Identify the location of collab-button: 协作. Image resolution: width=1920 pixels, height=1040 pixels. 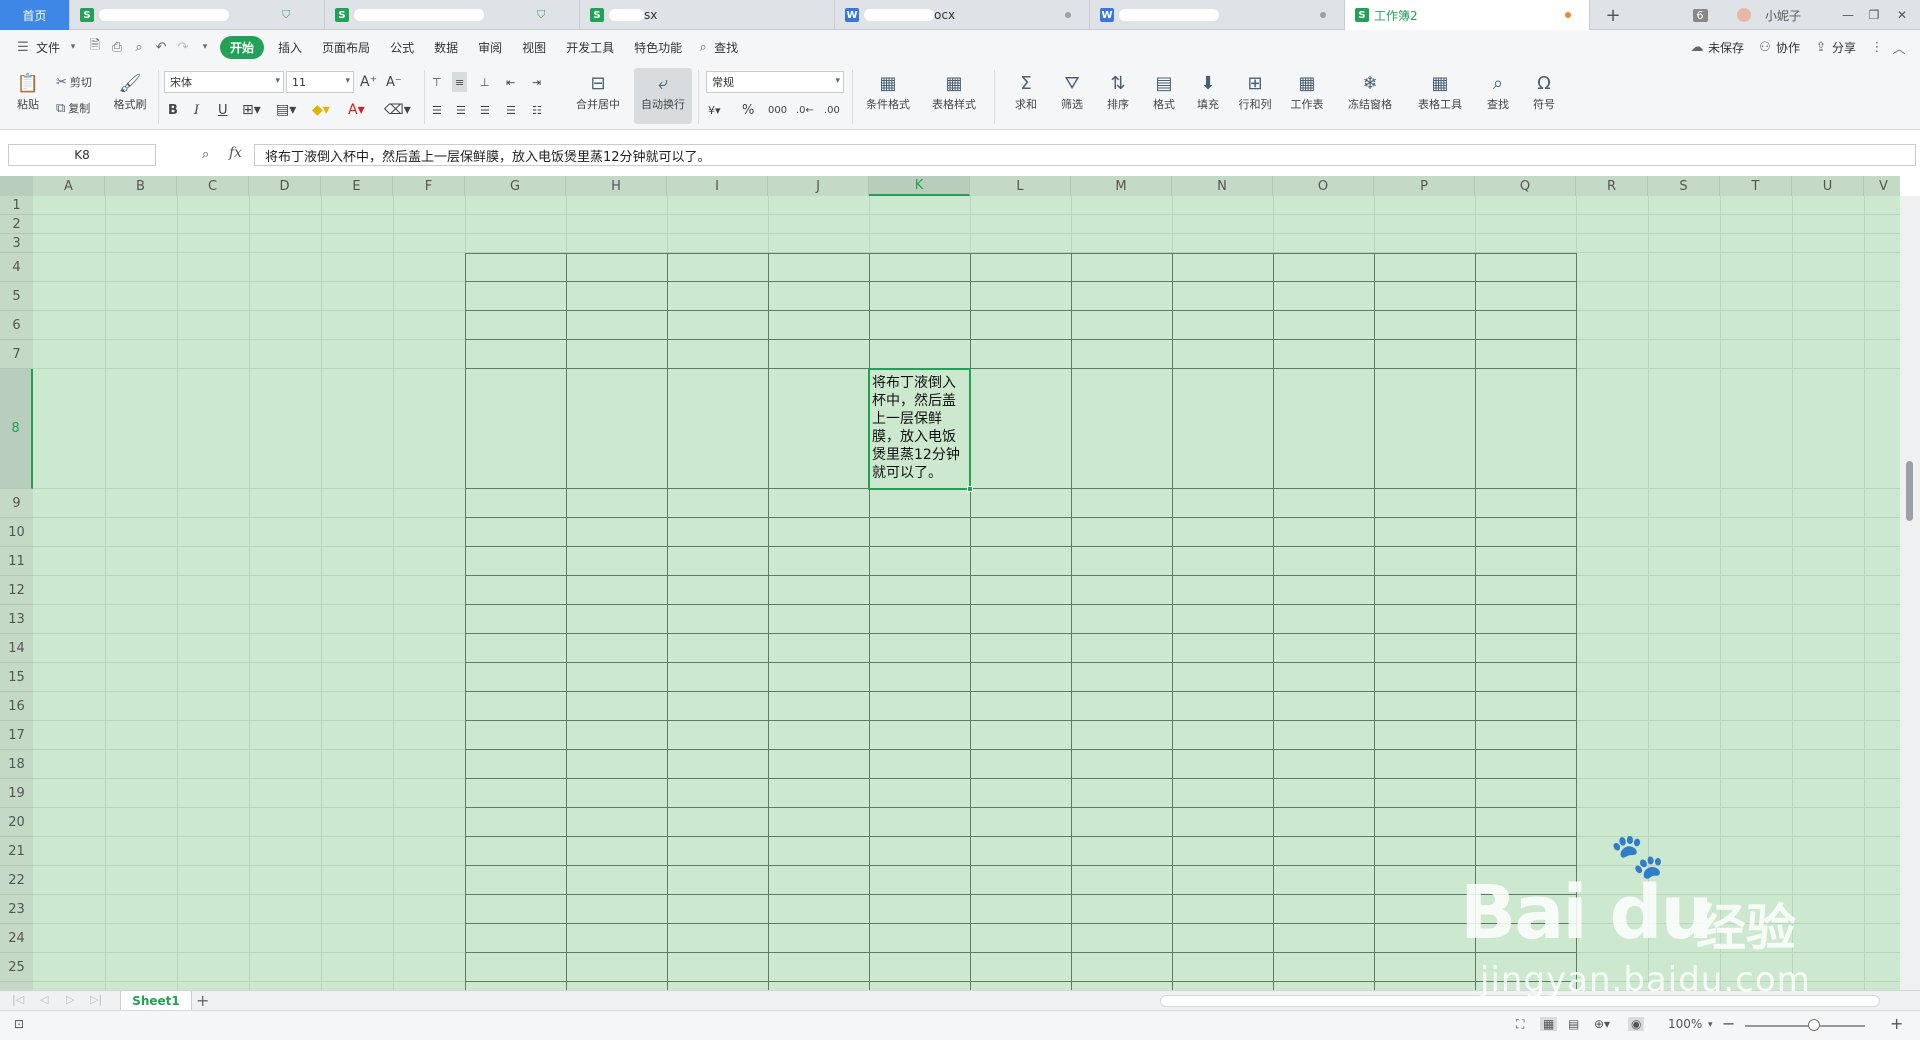
(1793, 47).